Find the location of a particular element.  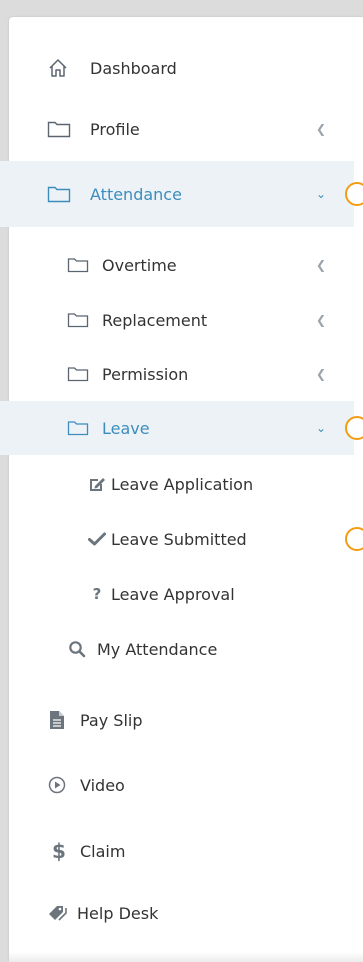

sidebar-item-label: Dashboard is located at coordinates (133, 68).